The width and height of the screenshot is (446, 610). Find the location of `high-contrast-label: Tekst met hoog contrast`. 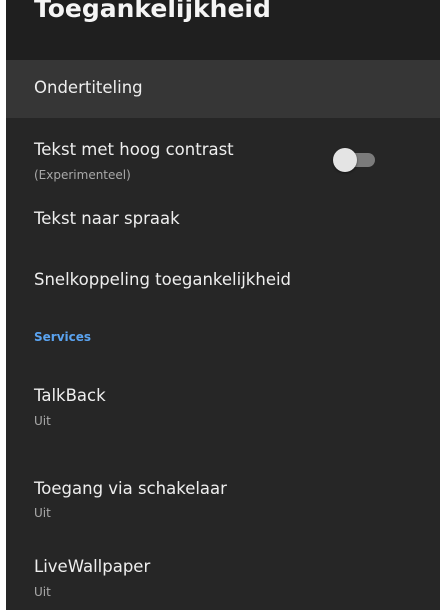

high-contrast-label: Tekst met hoog contrast is located at coordinates (134, 149).